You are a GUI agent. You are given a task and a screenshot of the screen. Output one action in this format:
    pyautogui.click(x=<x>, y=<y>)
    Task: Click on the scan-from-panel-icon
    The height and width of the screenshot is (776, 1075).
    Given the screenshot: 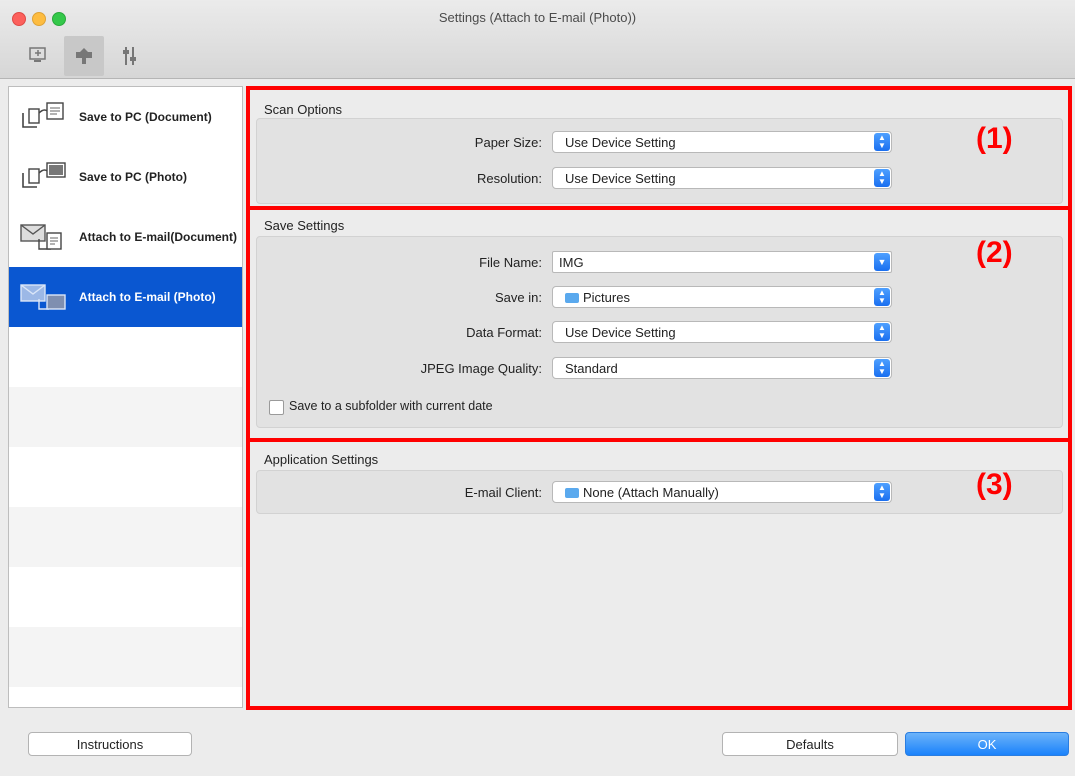 What is the action you would take?
    pyautogui.click(x=84, y=56)
    